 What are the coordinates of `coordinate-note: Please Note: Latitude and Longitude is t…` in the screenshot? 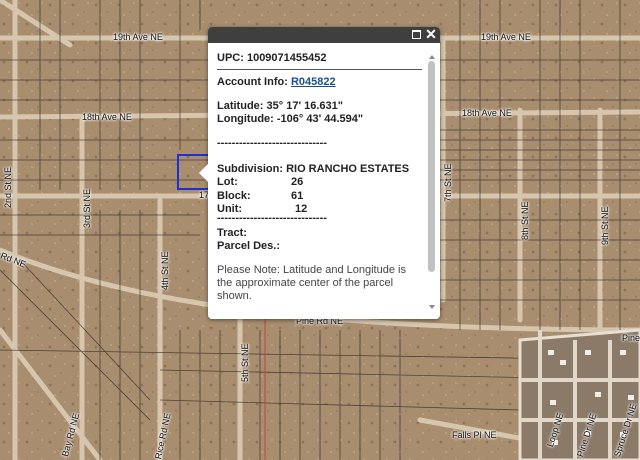 It's located at (311, 283).